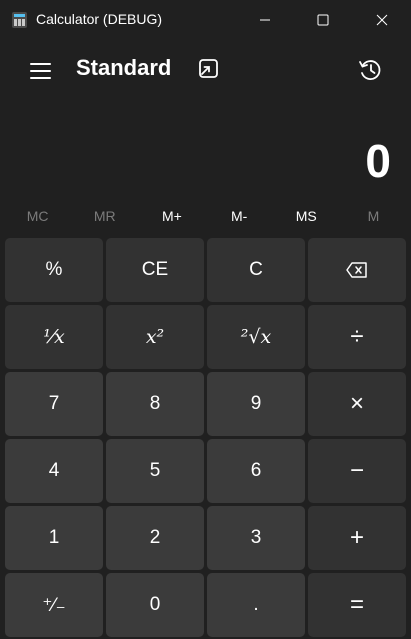  I want to click on digit-0-button: 0, so click(155, 605).